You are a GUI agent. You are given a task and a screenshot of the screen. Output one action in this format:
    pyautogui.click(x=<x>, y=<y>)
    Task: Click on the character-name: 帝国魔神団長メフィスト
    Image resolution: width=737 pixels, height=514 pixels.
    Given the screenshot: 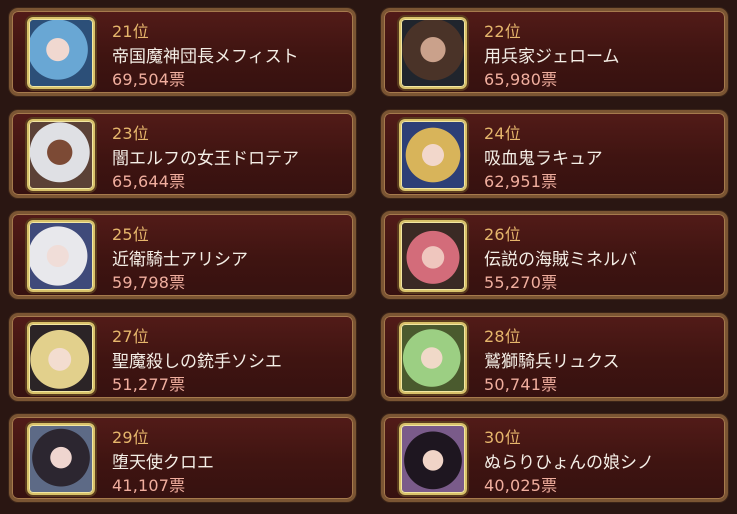 What is the action you would take?
    pyautogui.click(x=205, y=57)
    